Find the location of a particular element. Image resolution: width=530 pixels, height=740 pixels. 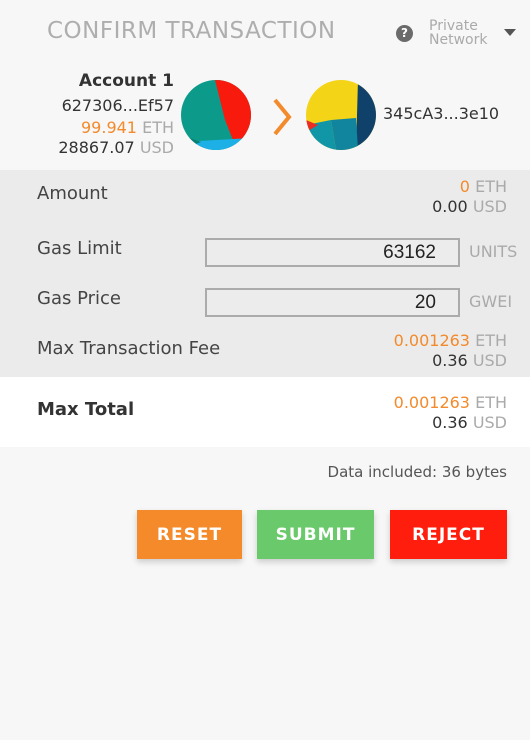

from-account-address: 627306...Ef57 is located at coordinates (117, 105).